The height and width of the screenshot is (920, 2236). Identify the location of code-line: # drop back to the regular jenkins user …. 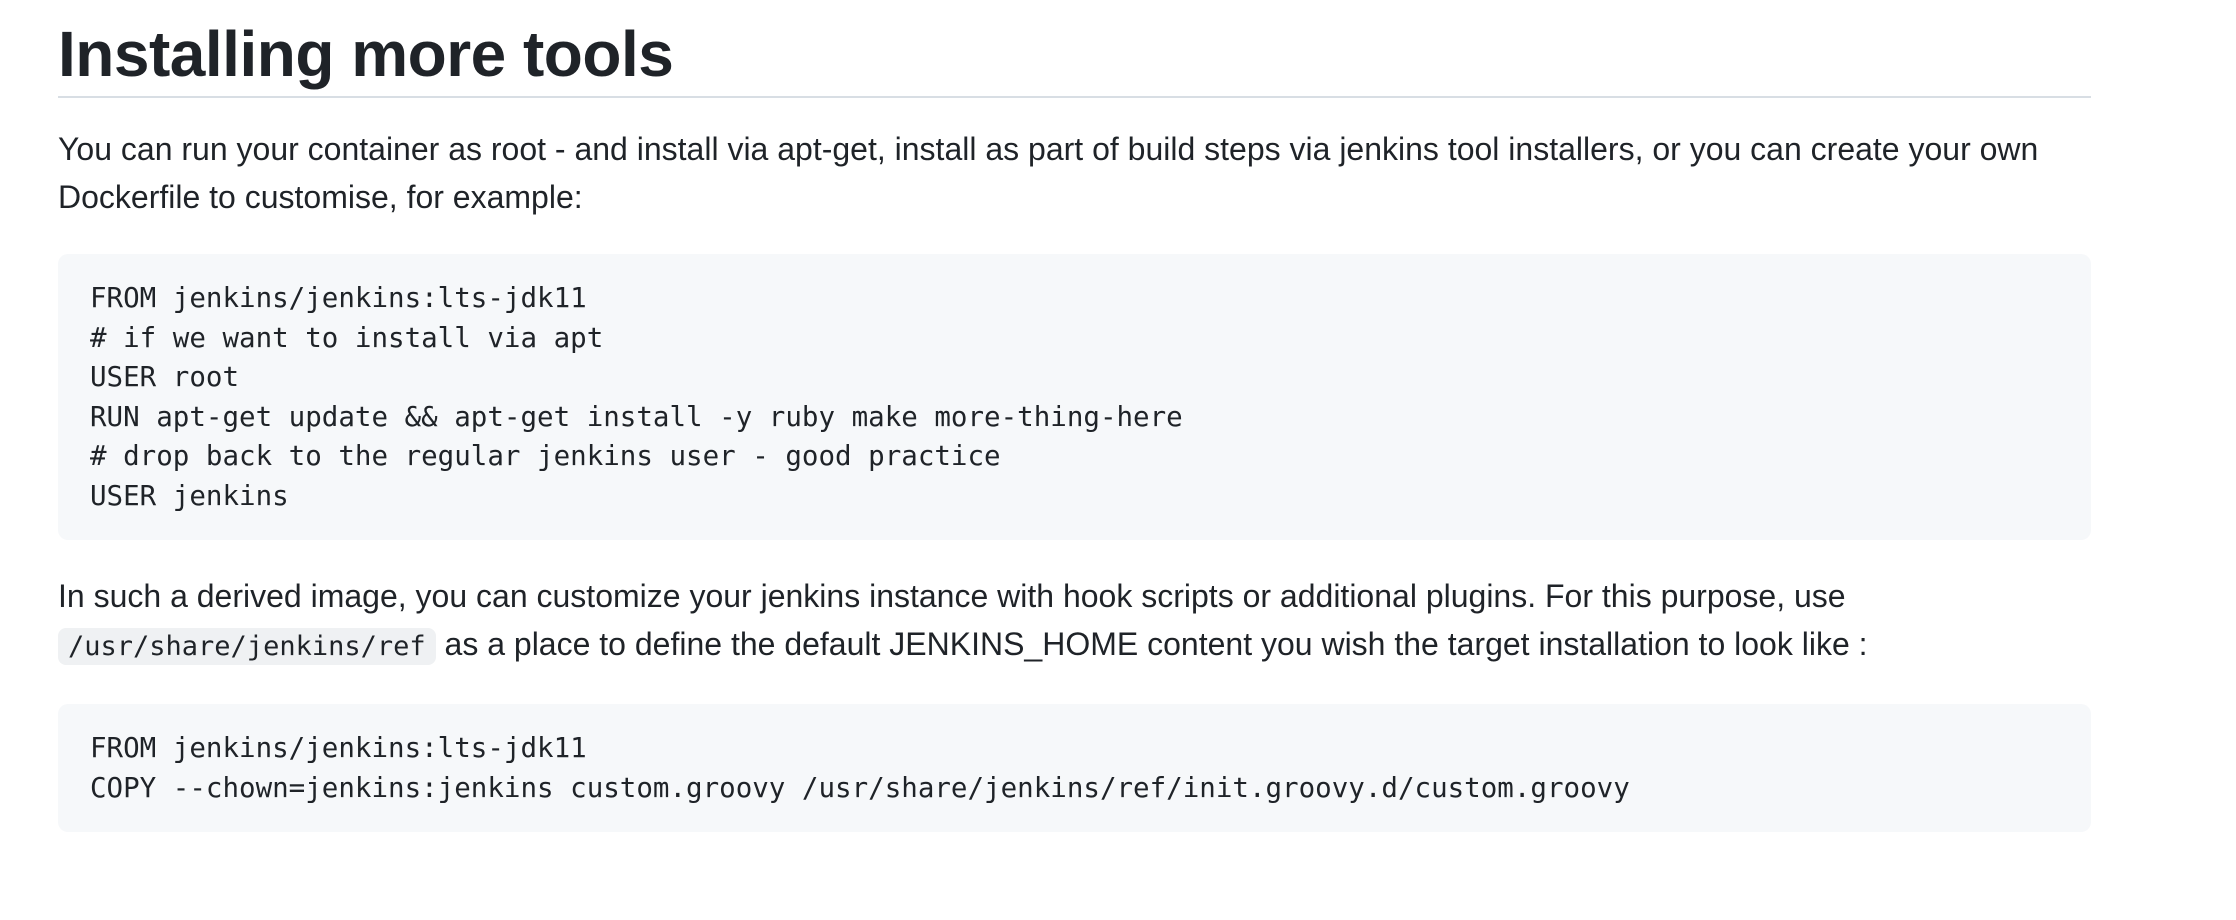
(545, 456).